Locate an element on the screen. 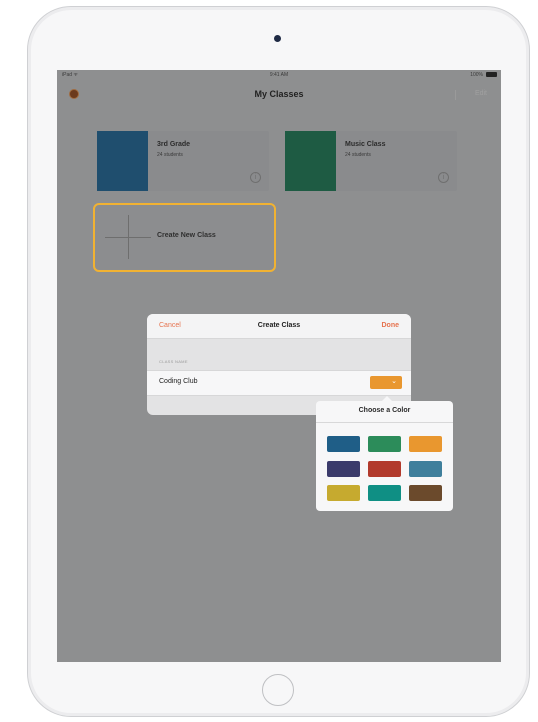 The width and height of the screenshot is (538, 722). status-bar: iPad ᯤ 9:41 AM 100% is located at coordinates (279, 75).